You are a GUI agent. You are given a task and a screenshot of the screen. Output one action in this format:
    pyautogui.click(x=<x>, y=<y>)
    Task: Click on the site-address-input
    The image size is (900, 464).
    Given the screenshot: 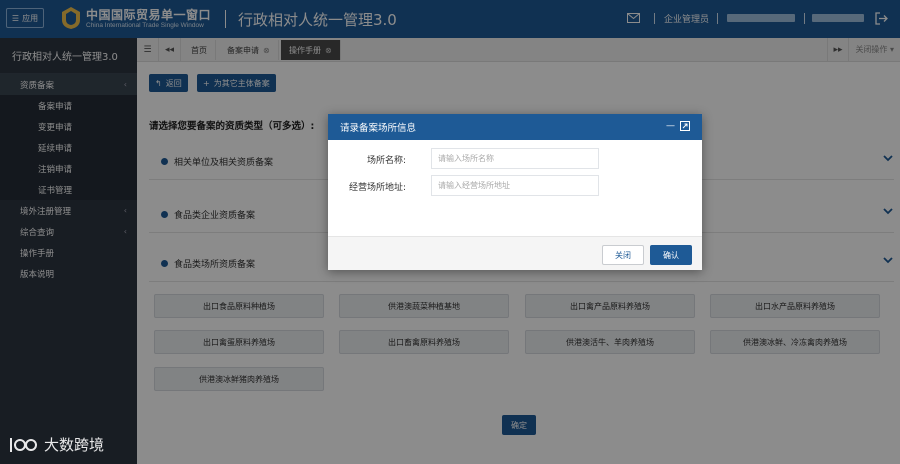 What is the action you would take?
    pyautogui.click(x=515, y=185)
    